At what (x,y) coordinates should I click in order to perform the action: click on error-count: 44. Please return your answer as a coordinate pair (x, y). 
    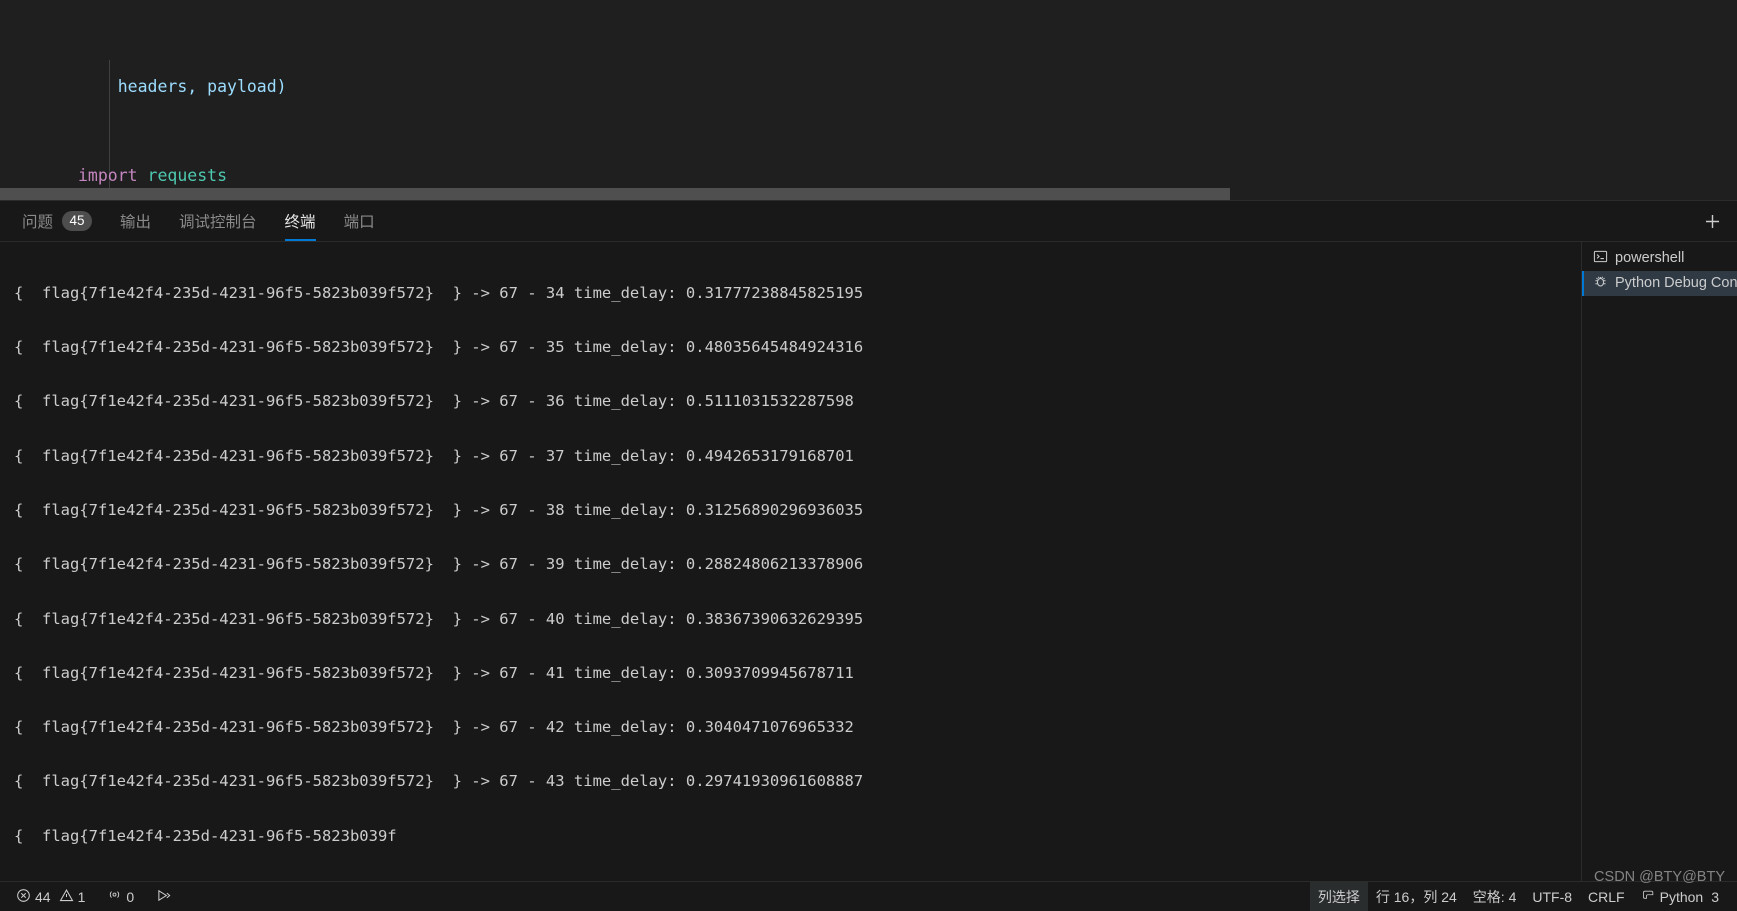
    Looking at the image, I should click on (43, 896).